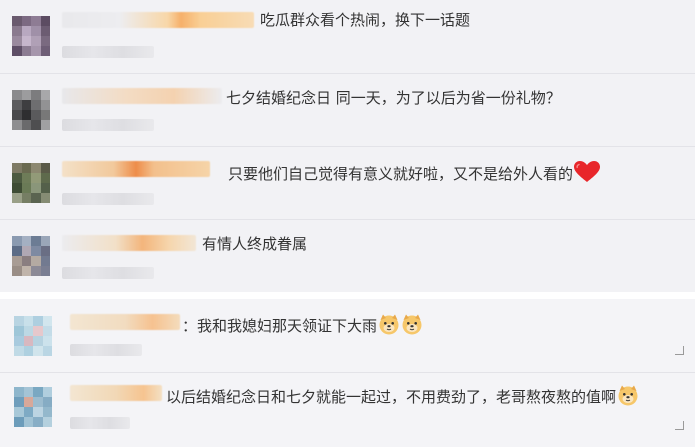 The height and width of the screenshot is (447, 695). What do you see at coordinates (302, 326) in the screenshot?
I see `comment-text: ：我和我媳妇那天领证下大雨` at bounding box center [302, 326].